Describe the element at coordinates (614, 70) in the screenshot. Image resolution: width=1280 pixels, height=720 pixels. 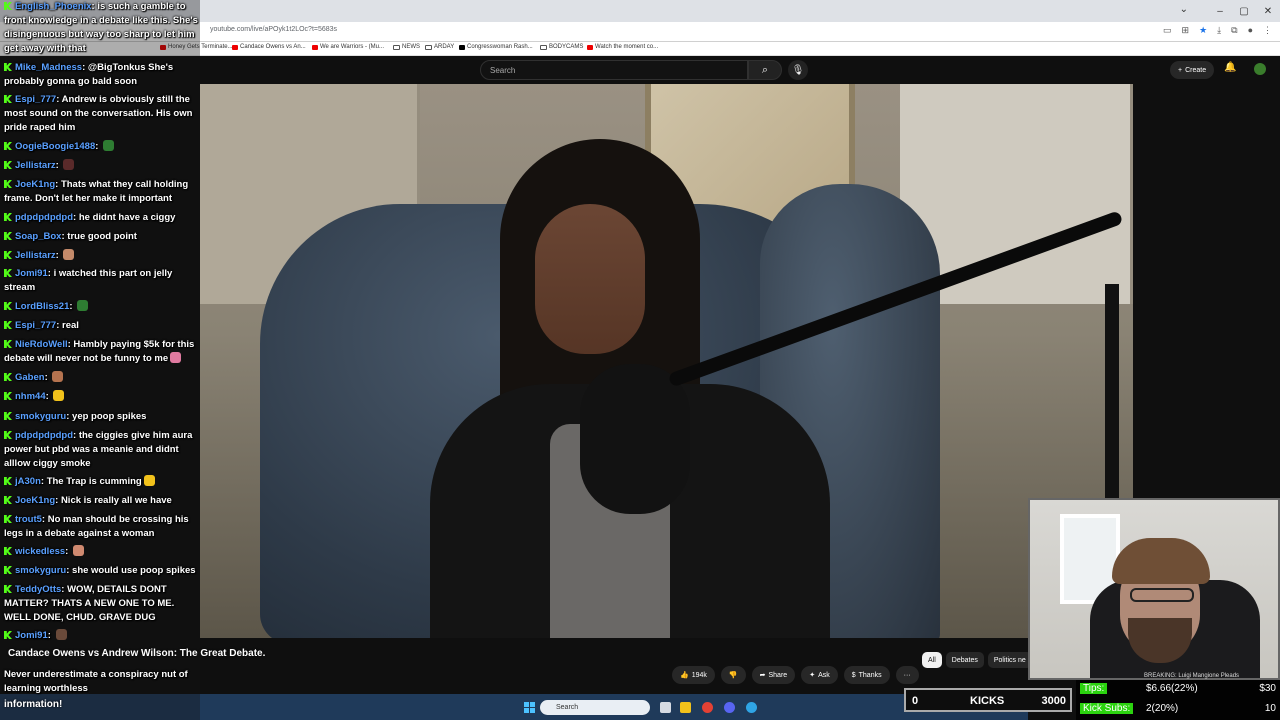
I see `search-input: Search` at that location.